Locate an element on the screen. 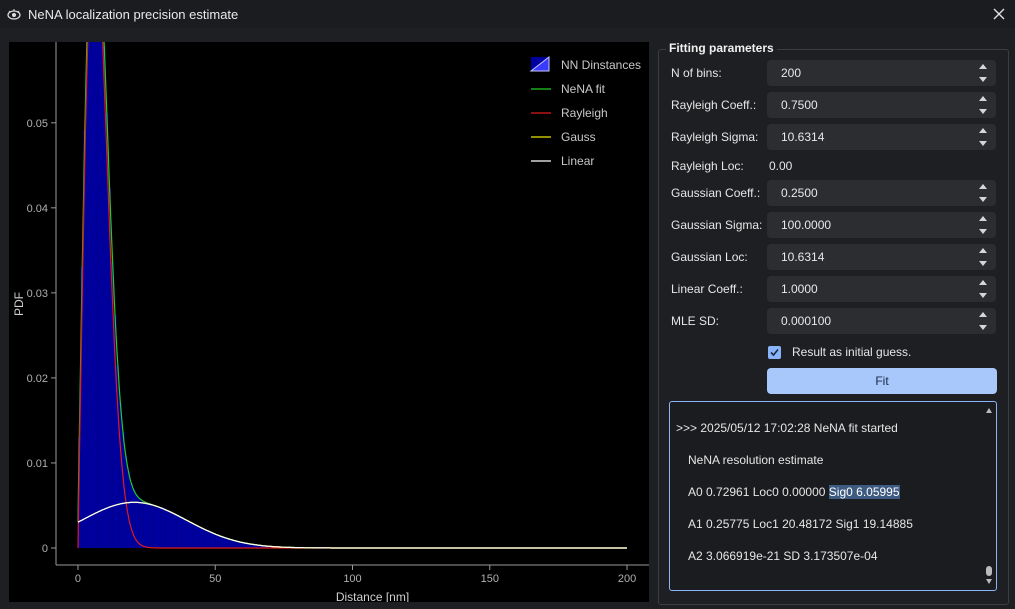  gaussian-coeff-spinbox: 0.2500 is located at coordinates (881, 193).